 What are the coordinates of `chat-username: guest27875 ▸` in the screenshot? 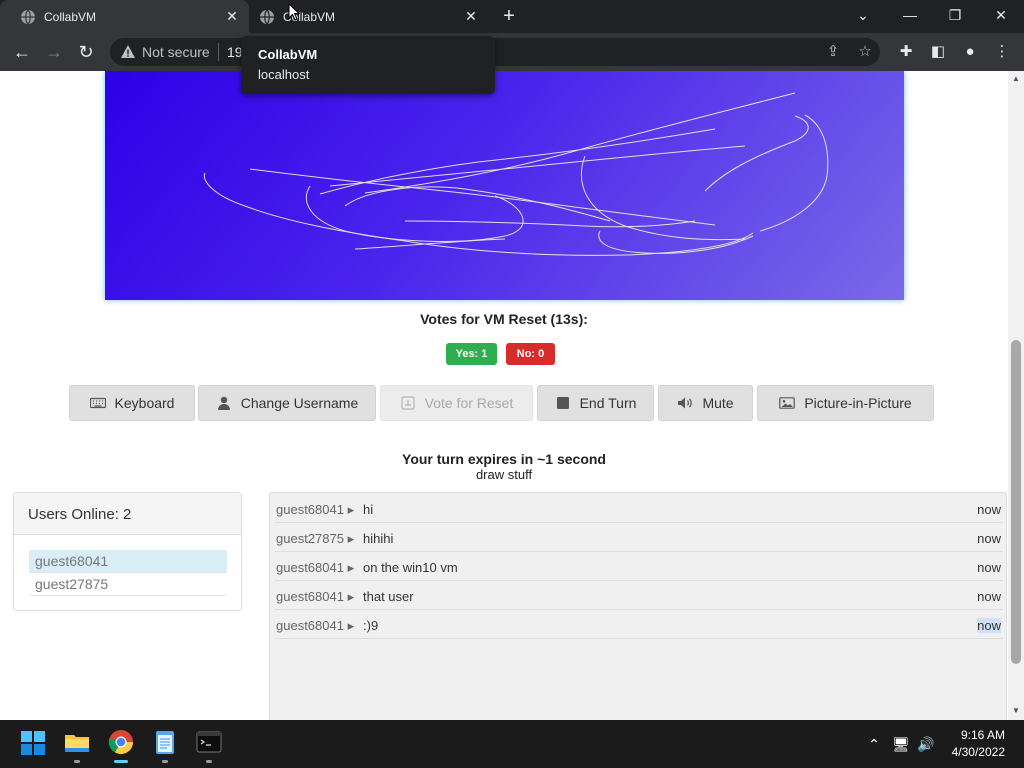 It's located at (315, 539).